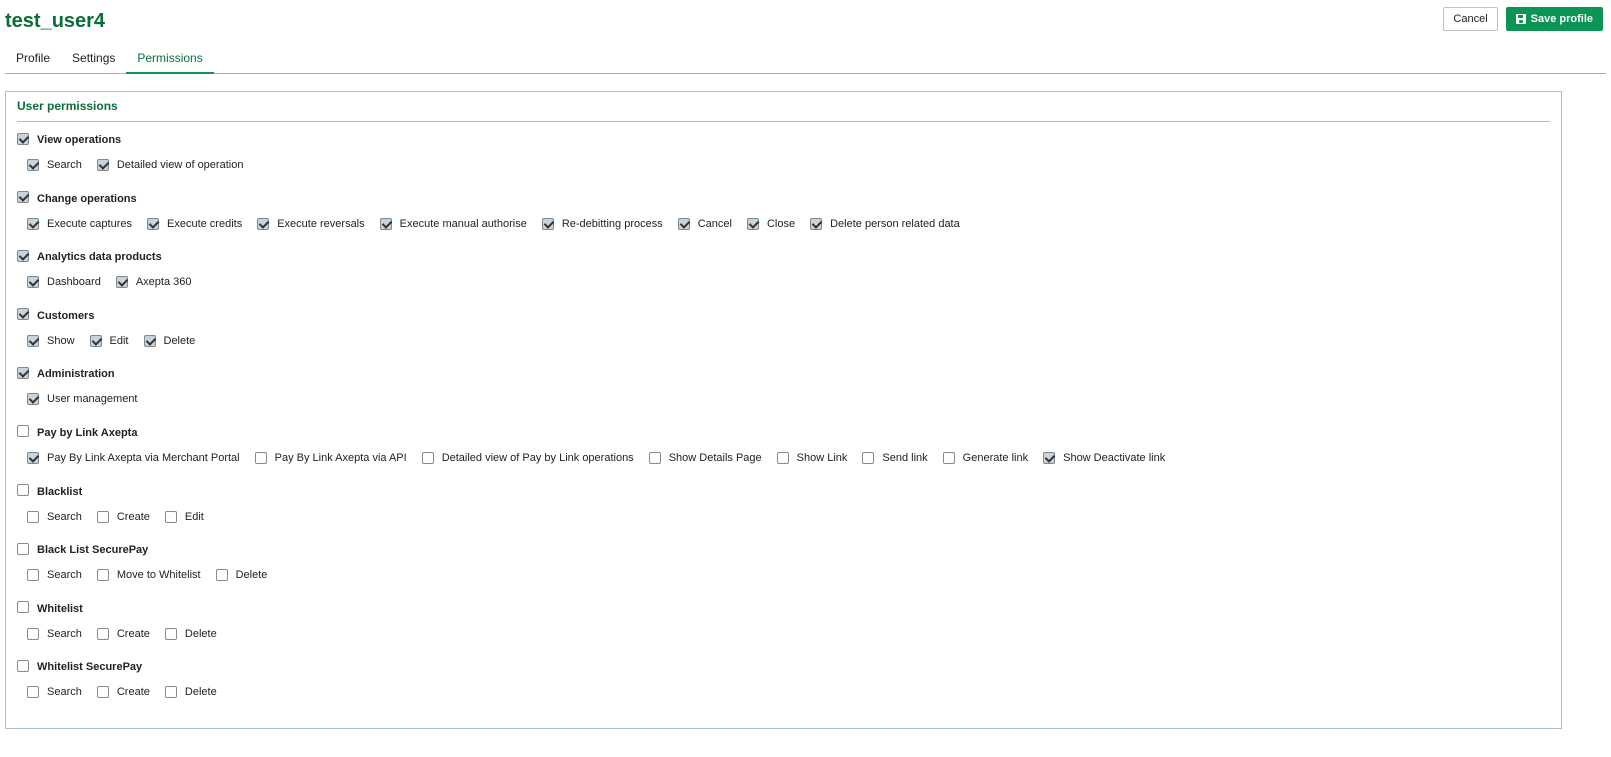  Describe the element at coordinates (93, 58) in the screenshot. I see `tab-settings: Settings` at that location.